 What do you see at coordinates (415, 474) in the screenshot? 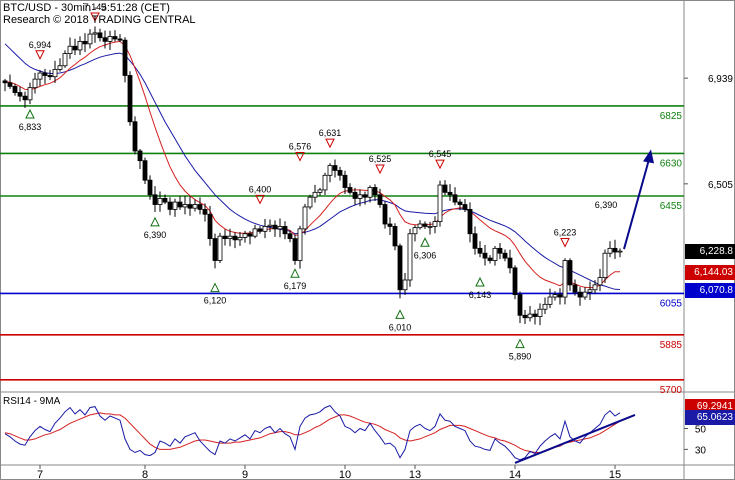
I see `time-label-4: 13` at bounding box center [415, 474].